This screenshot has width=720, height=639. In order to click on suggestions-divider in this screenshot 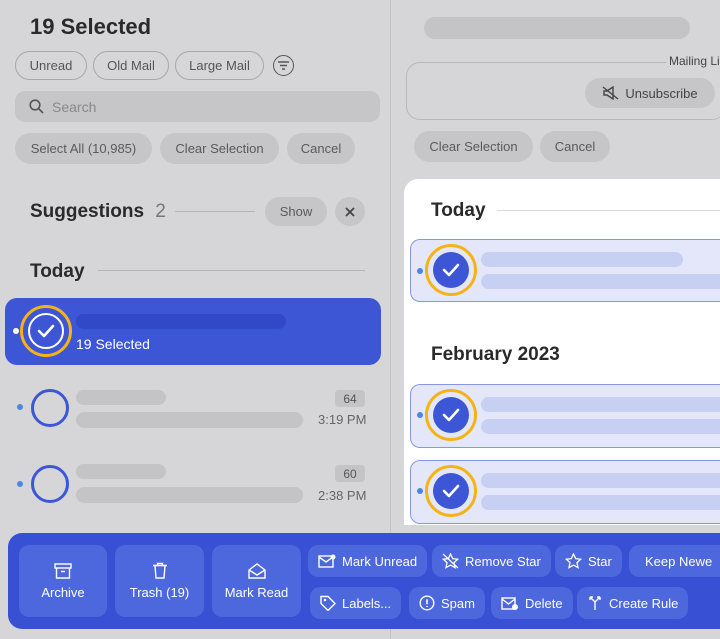, I will do `click(215, 211)`.